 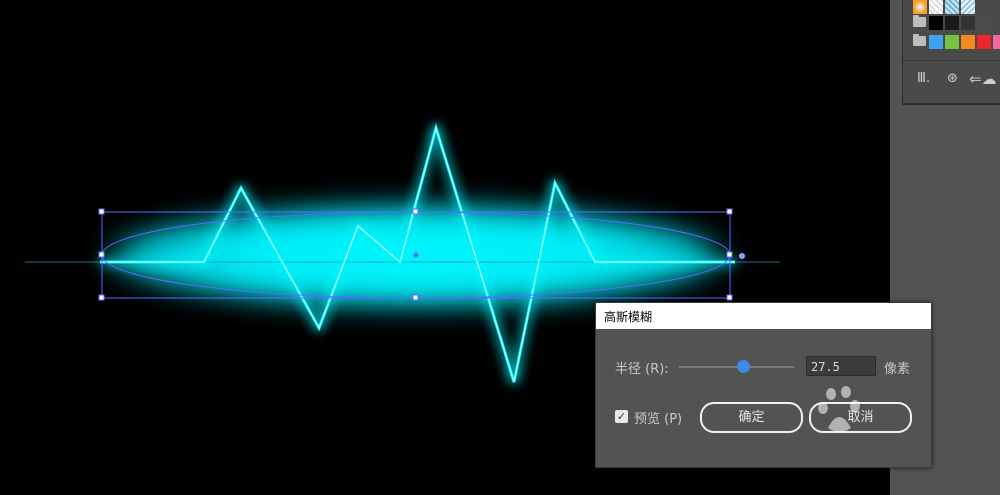 I want to click on handle-top-middle, so click(x=415, y=211).